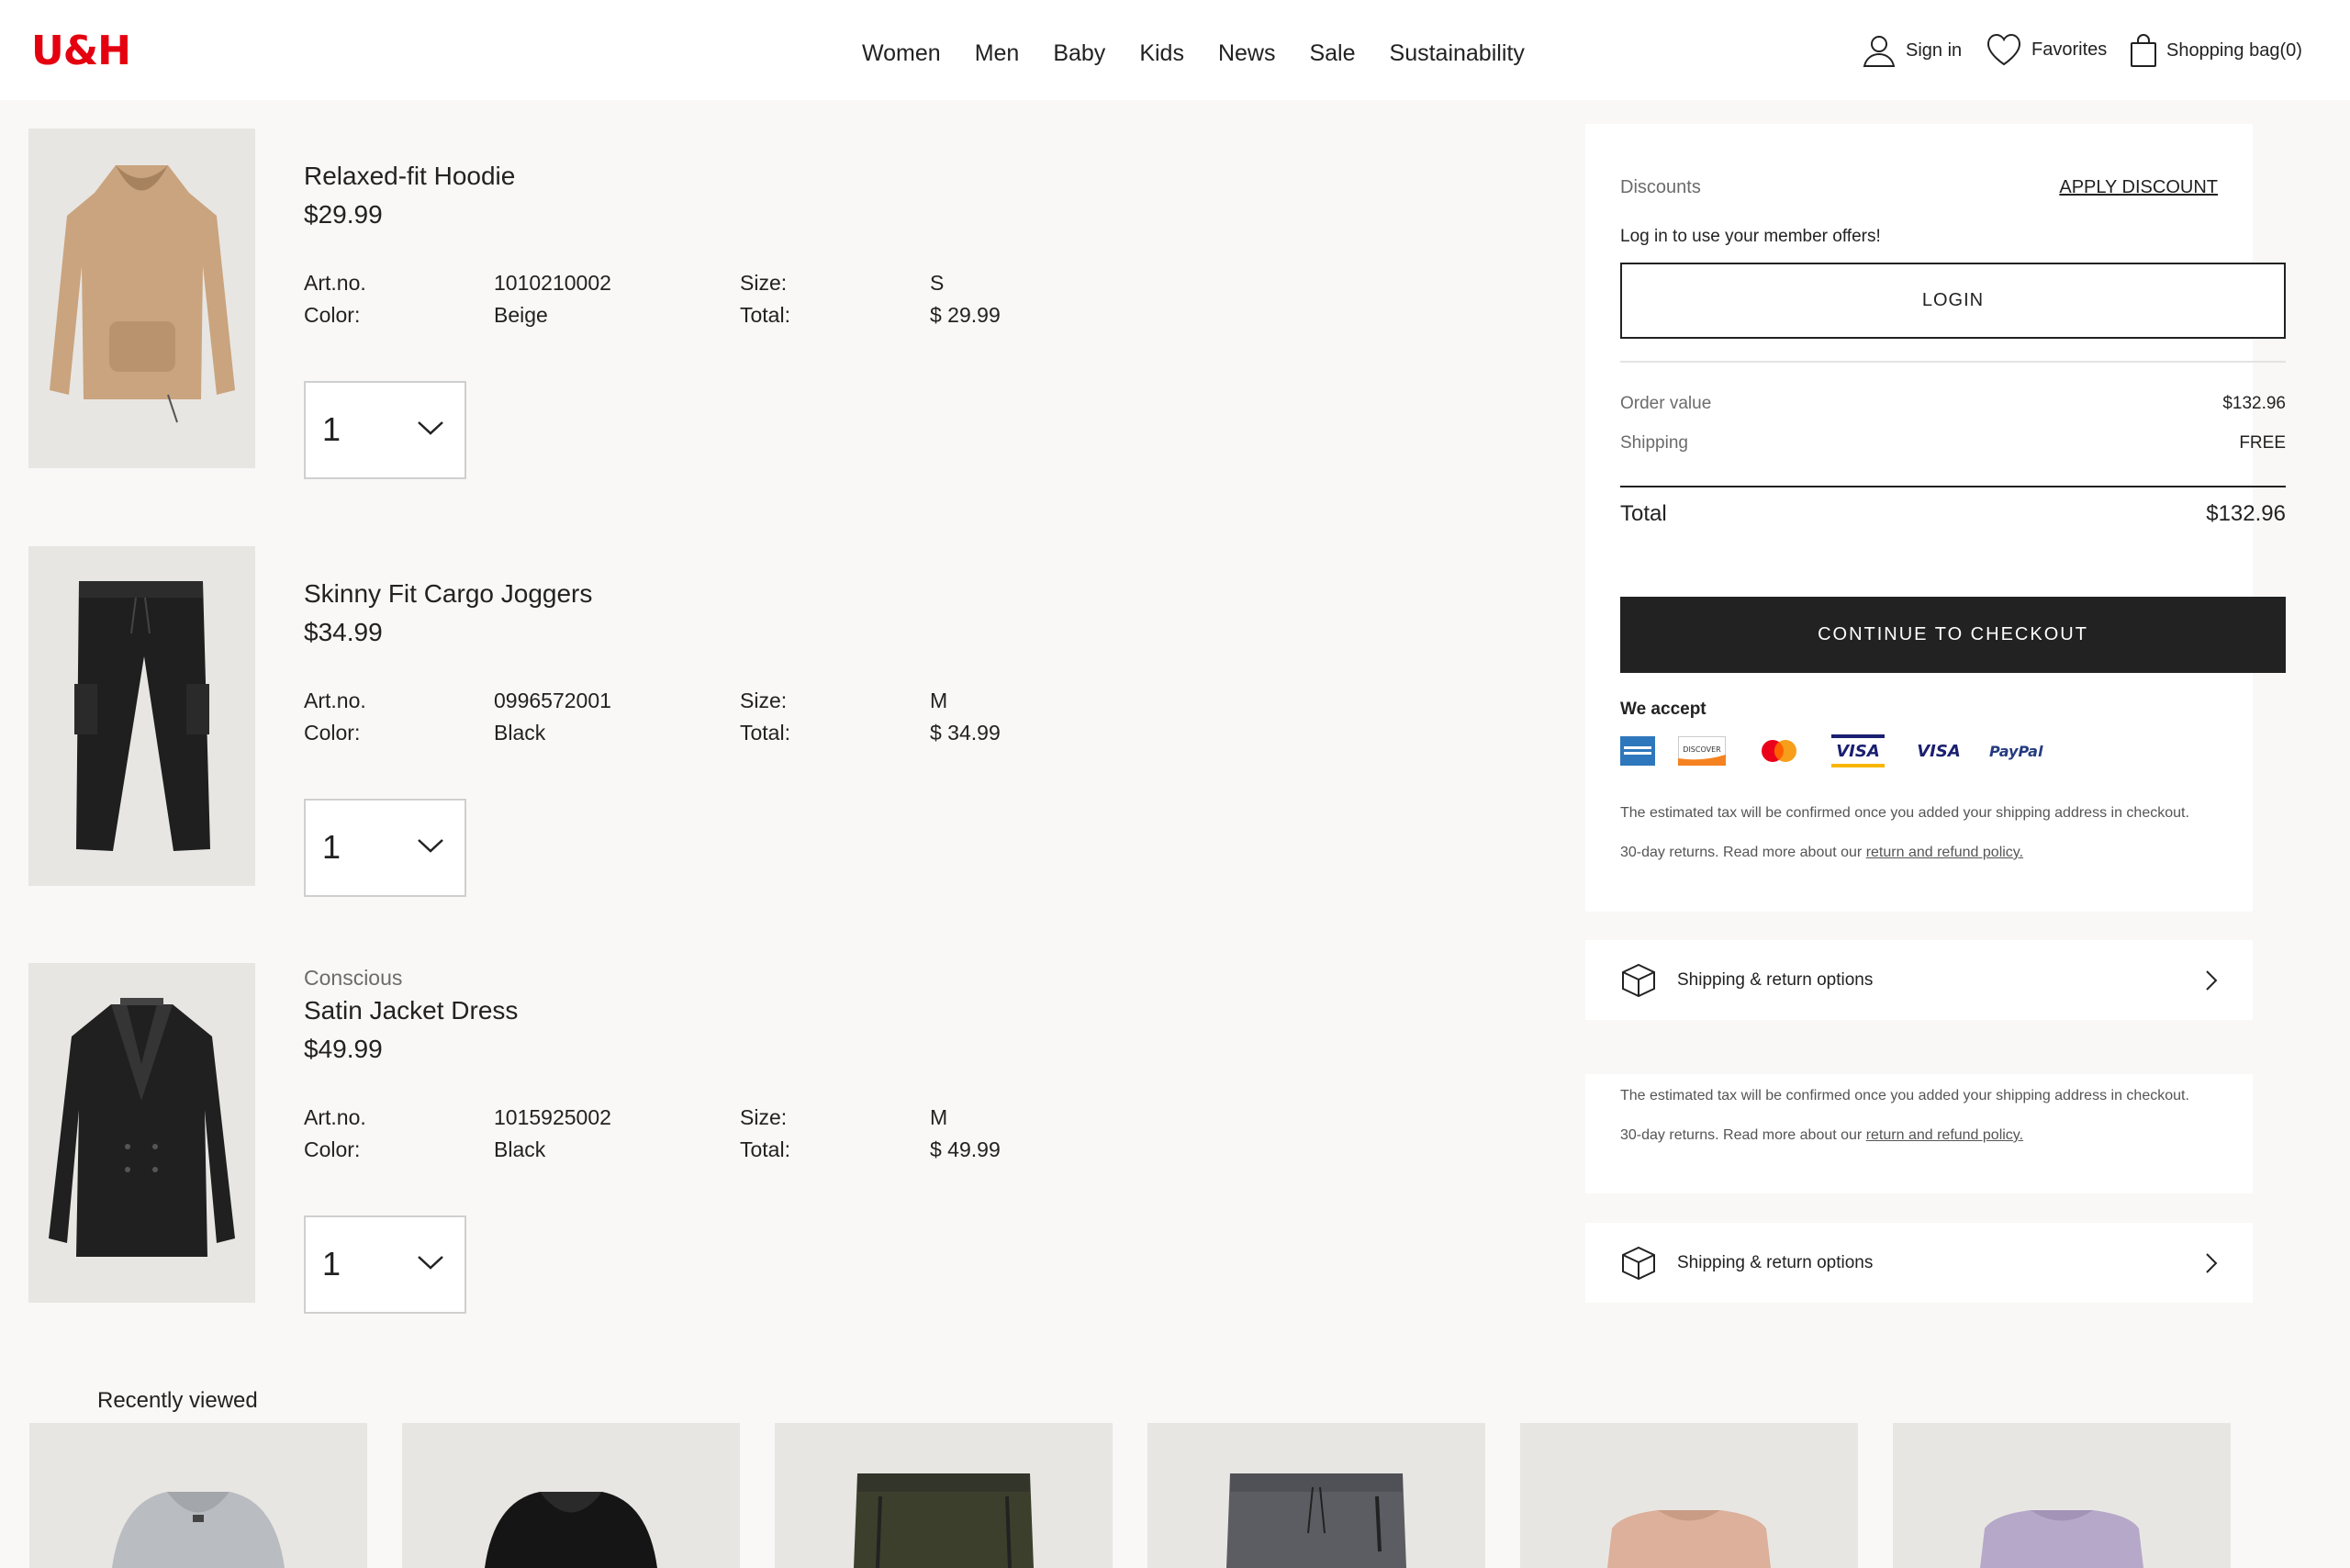  I want to click on brand-logo: U&H, so click(81, 51).